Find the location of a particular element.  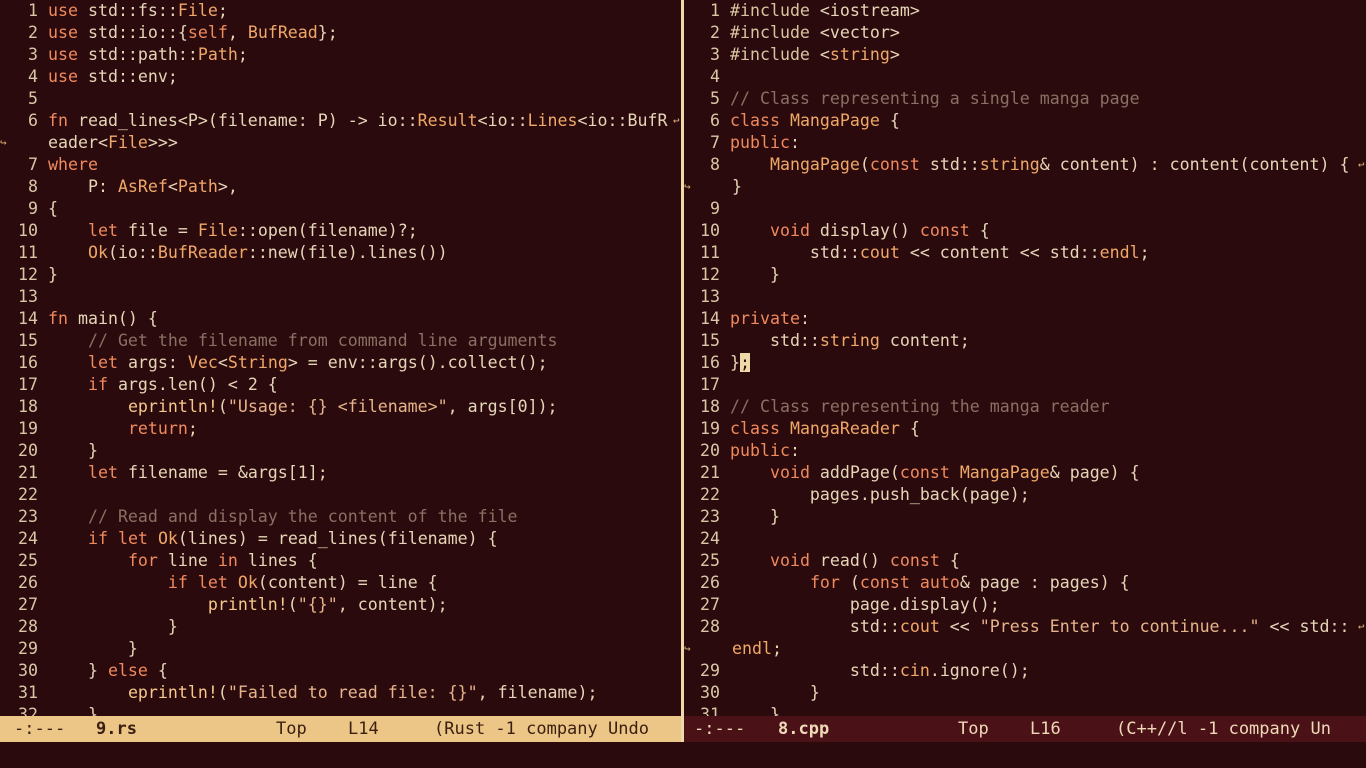

code-line: 5 is located at coordinates (340, 99).